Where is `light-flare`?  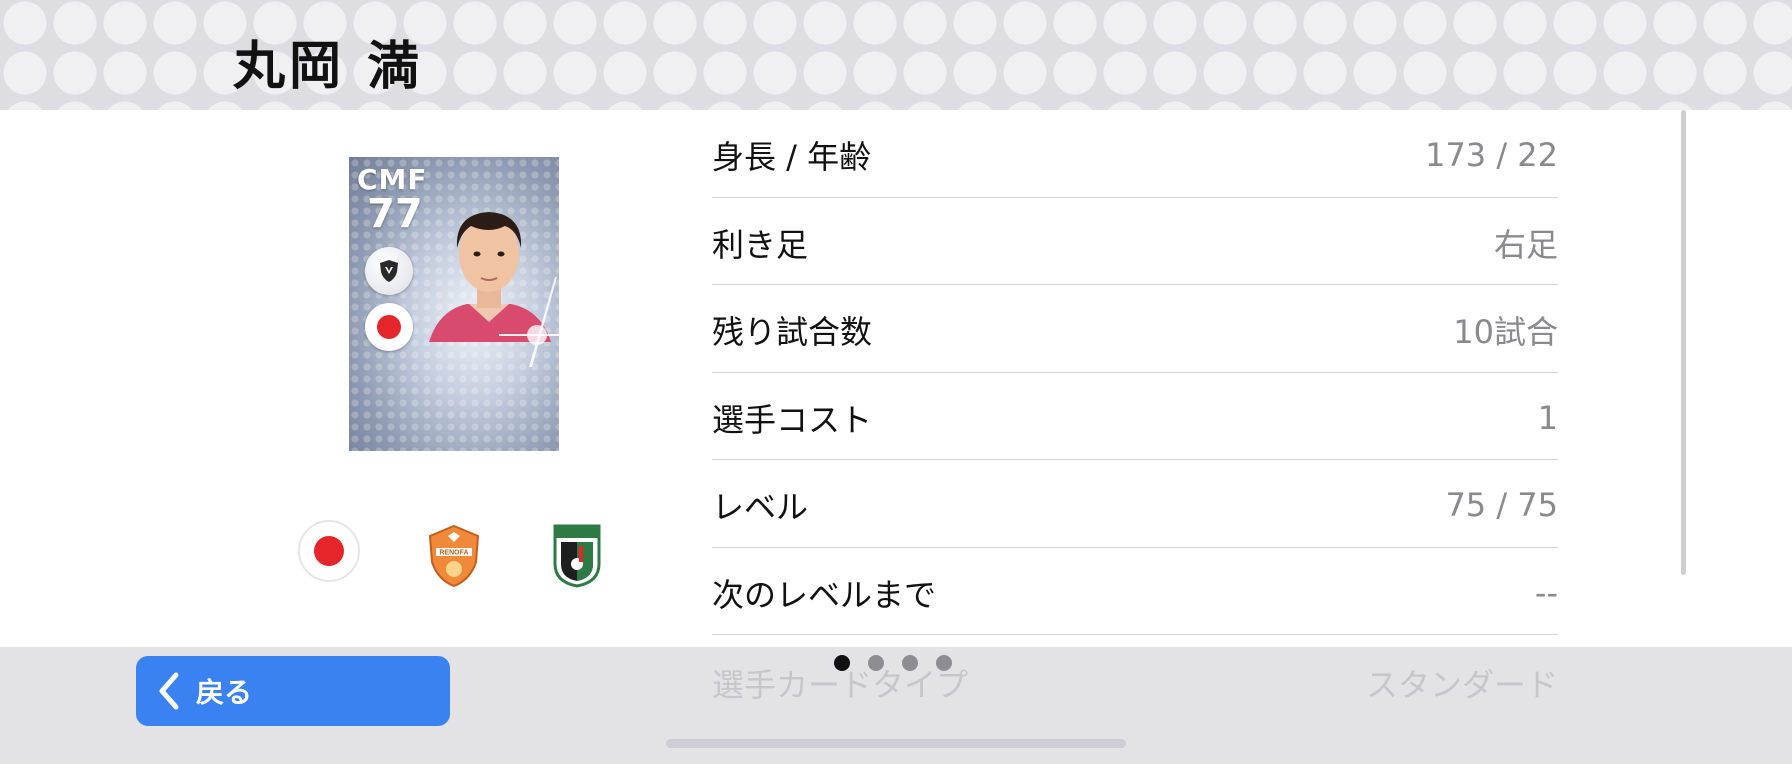 light-flare is located at coordinates (529, 322).